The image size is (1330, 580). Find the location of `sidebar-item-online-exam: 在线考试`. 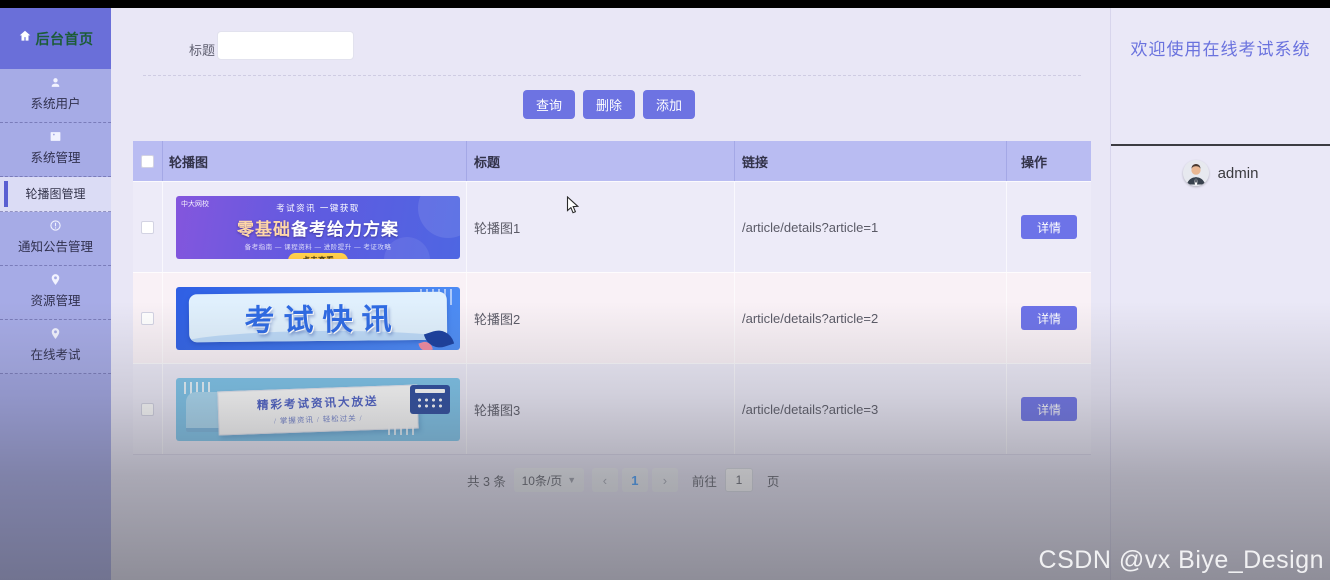

sidebar-item-online-exam: 在线考试 is located at coordinates (55, 347).